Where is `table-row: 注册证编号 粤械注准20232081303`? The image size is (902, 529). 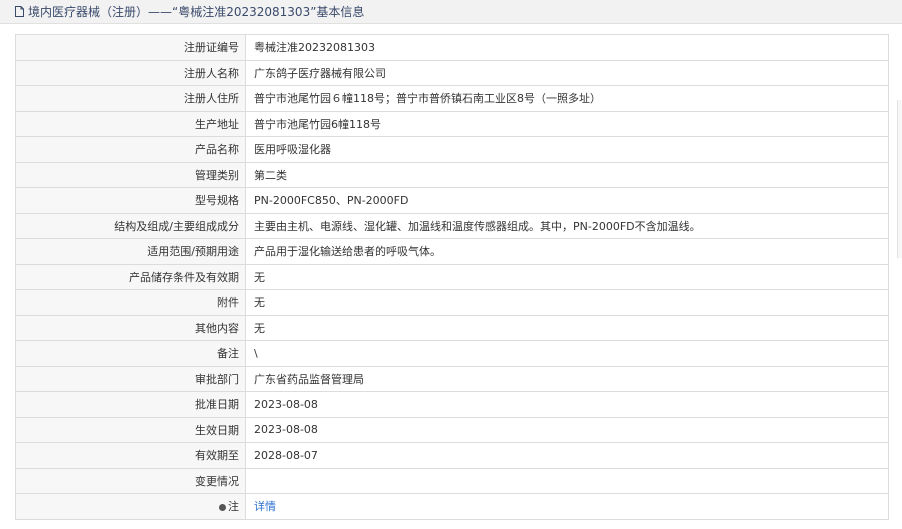
table-row: 注册证编号 粤械注准20232081303 is located at coordinates (452, 47).